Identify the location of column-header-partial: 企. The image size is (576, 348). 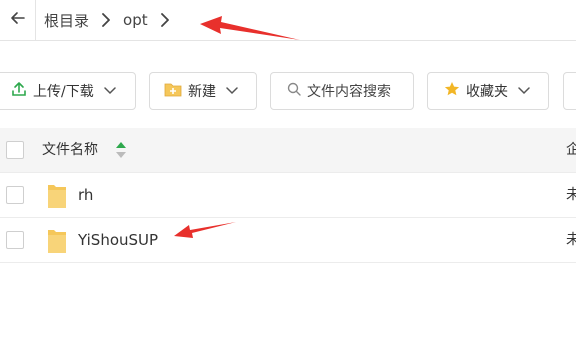
(571, 150).